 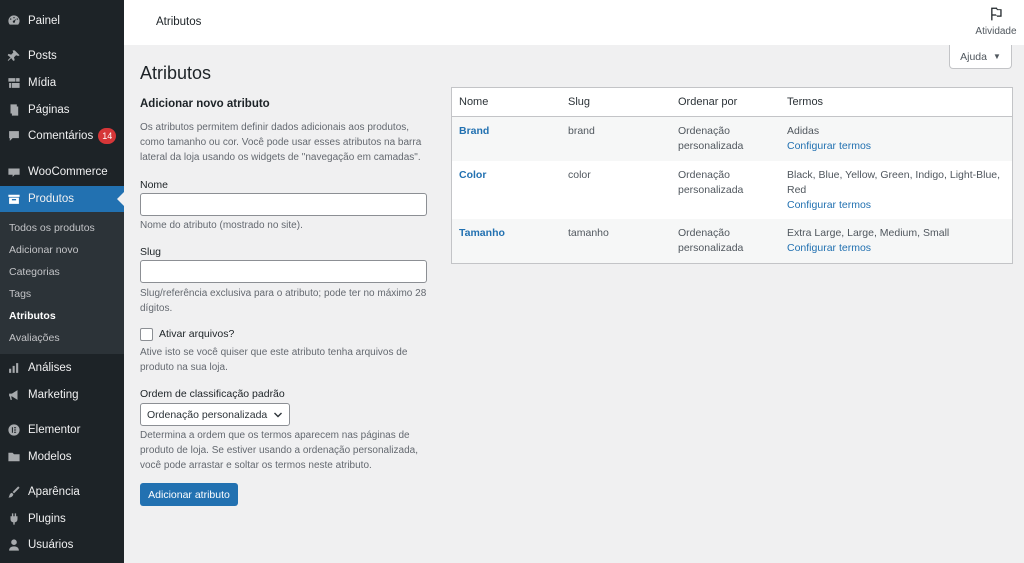 I want to click on menu-item-plugins: Plugins, so click(x=62, y=519).